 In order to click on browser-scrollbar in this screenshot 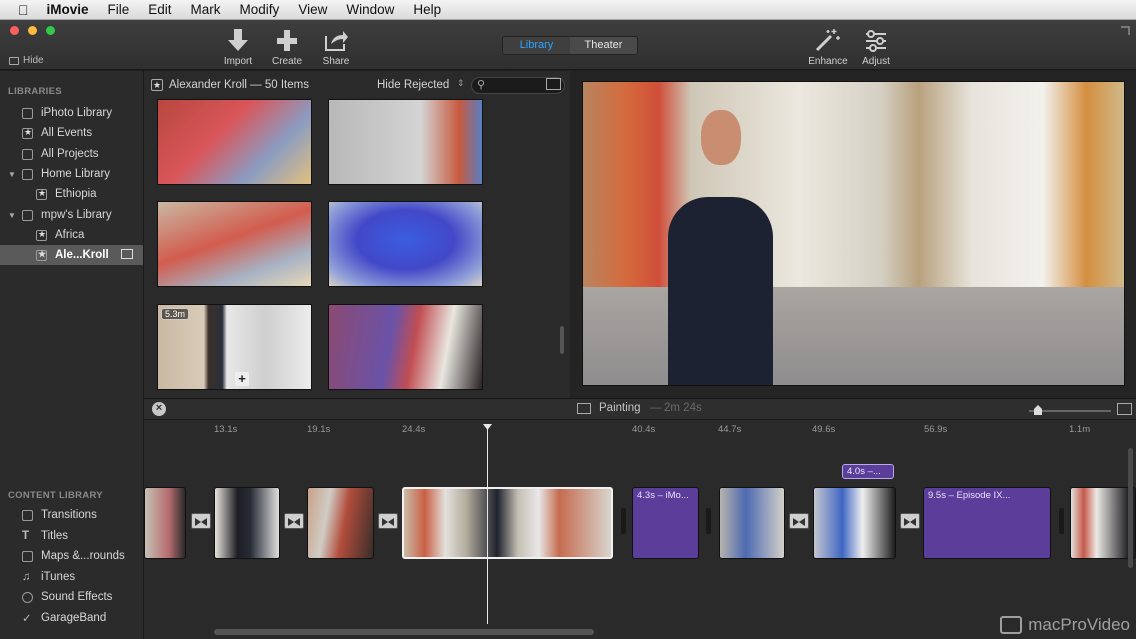, I will do `click(562, 340)`.